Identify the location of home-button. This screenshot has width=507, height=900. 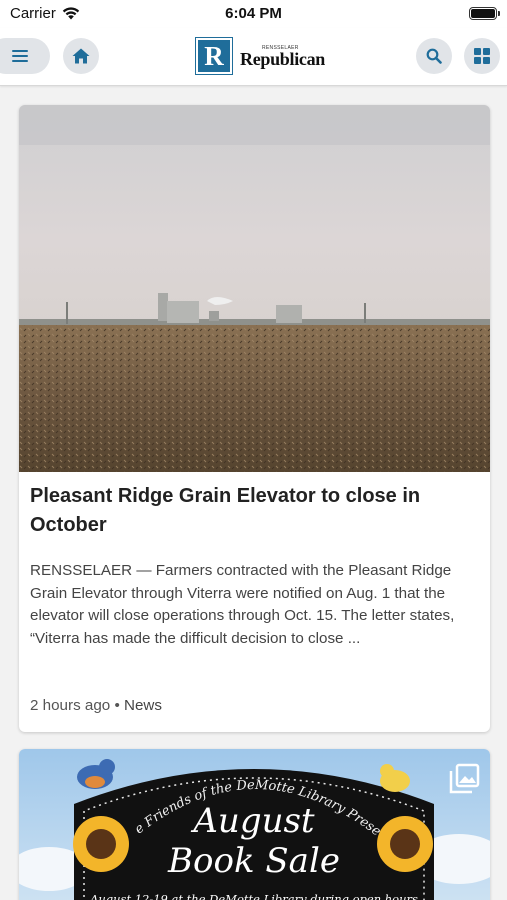
(81, 56).